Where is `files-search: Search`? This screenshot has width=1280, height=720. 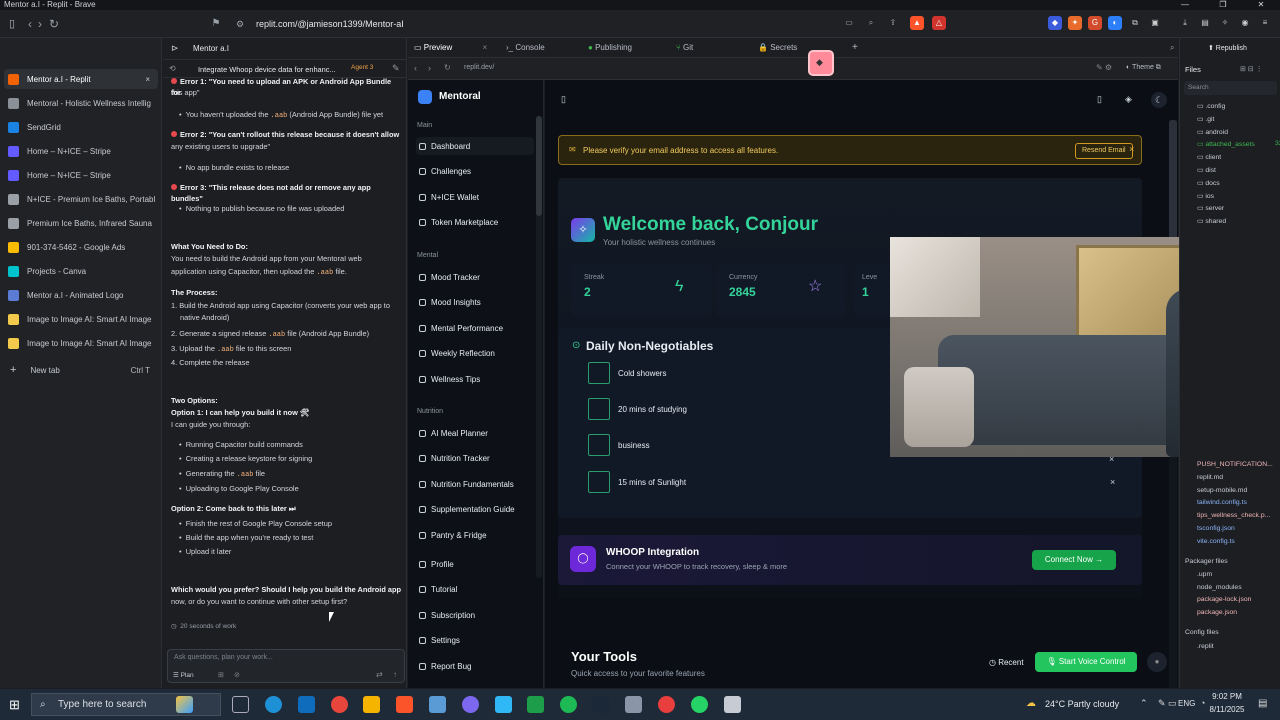
files-search: Search is located at coordinates (1230, 88).